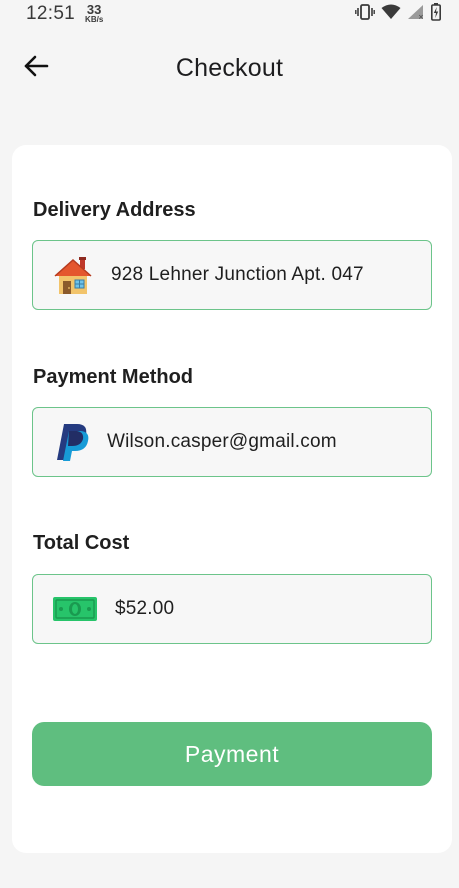 This screenshot has width=459, height=888. I want to click on back-button, so click(36, 68).